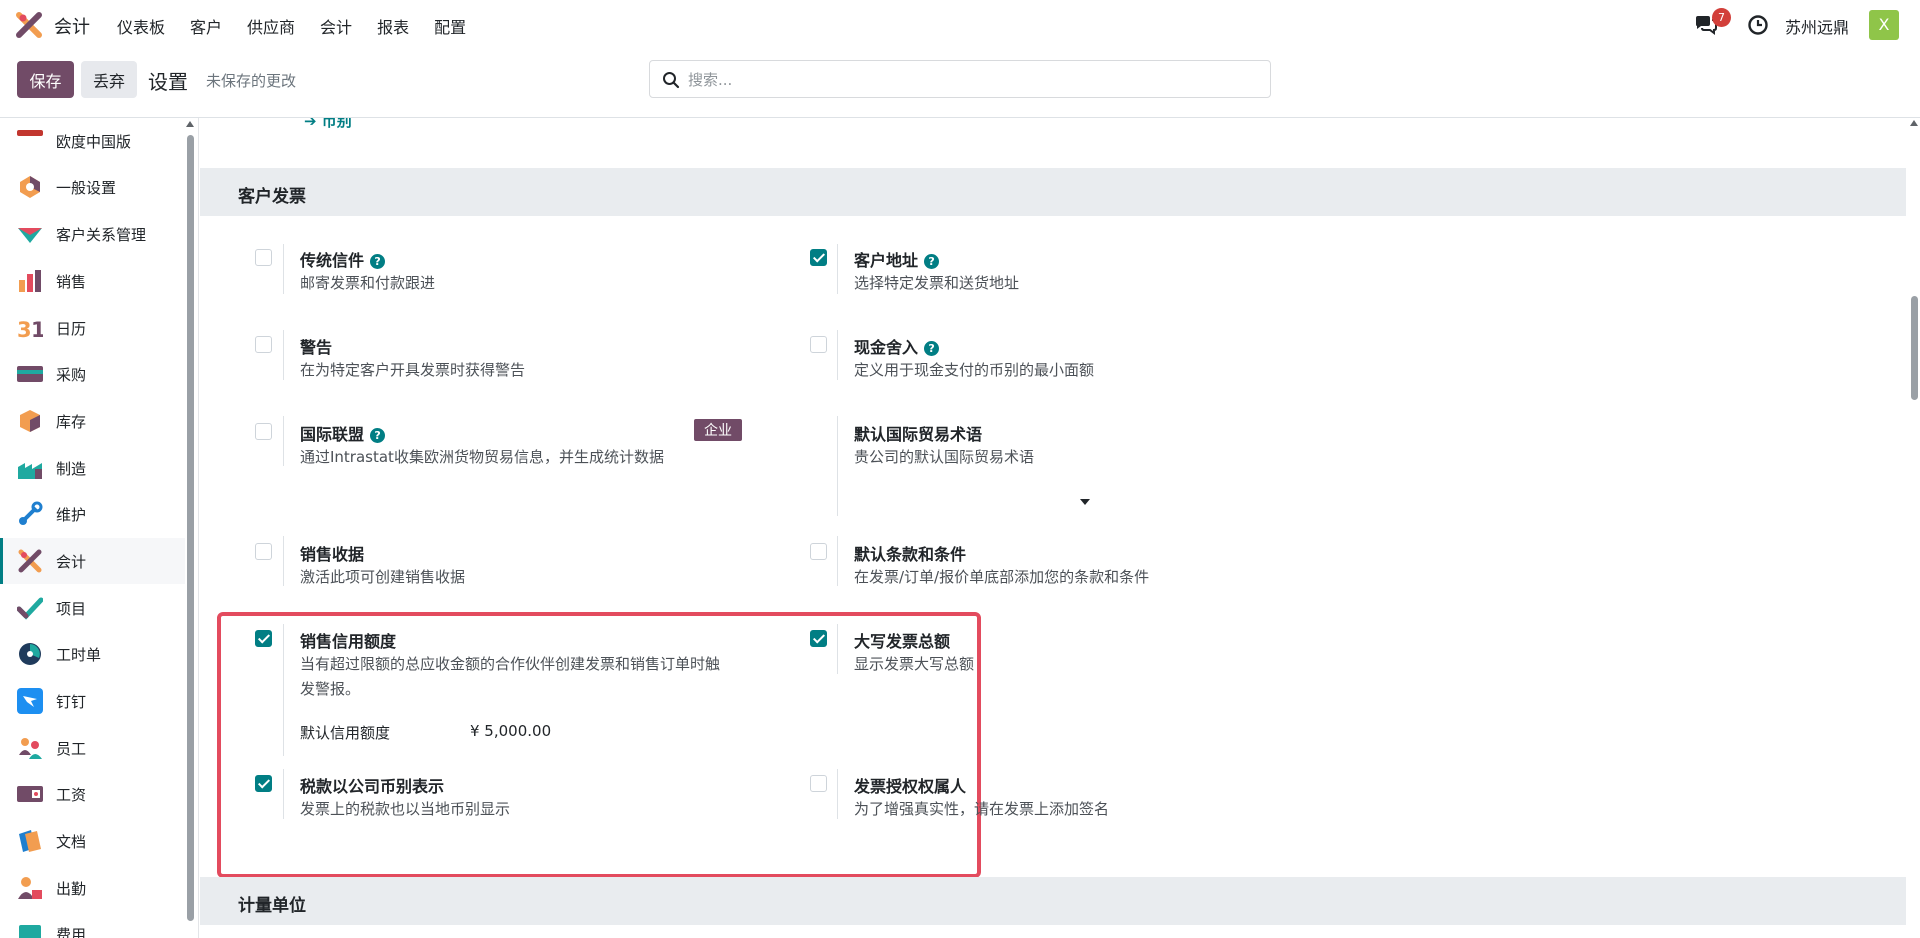  Describe the element at coordinates (1721, 17) in the screenshot. I see `messages-badge: 7` at that location.